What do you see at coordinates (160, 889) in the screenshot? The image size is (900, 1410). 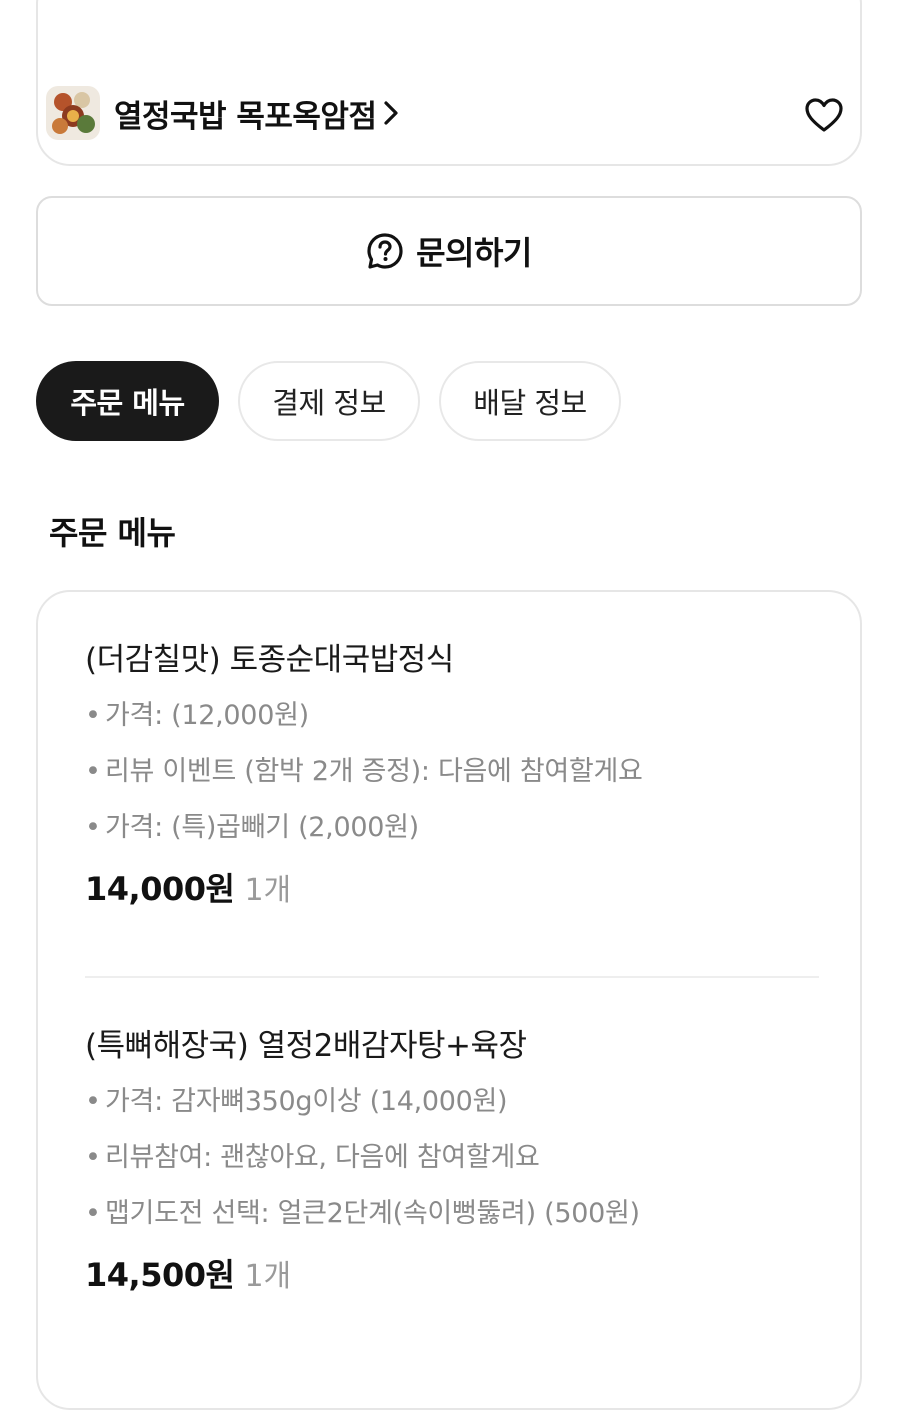 I see `item-price: 14,000원` at bounding box center [160, 889].